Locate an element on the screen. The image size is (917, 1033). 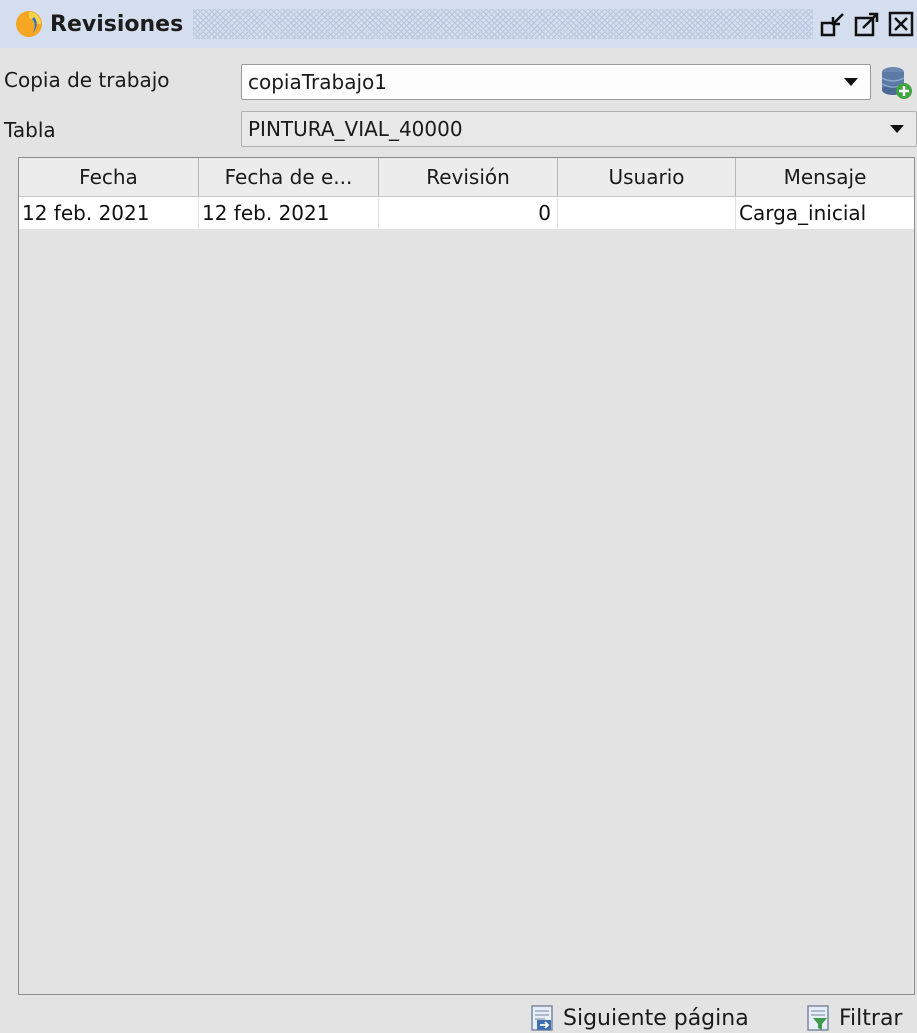
filter-button: Filtrar is located at coordinates (853, 1018).